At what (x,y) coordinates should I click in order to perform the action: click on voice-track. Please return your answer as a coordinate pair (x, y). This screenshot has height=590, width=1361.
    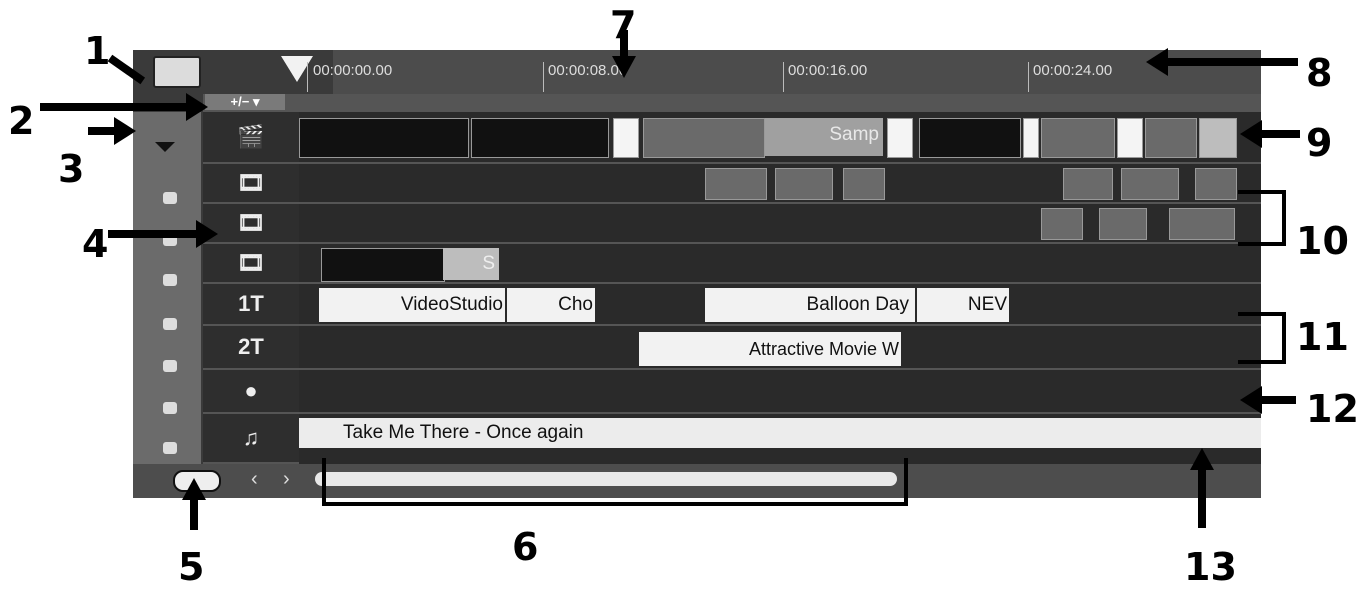
    Looking at the image, I should click on (780, 392).